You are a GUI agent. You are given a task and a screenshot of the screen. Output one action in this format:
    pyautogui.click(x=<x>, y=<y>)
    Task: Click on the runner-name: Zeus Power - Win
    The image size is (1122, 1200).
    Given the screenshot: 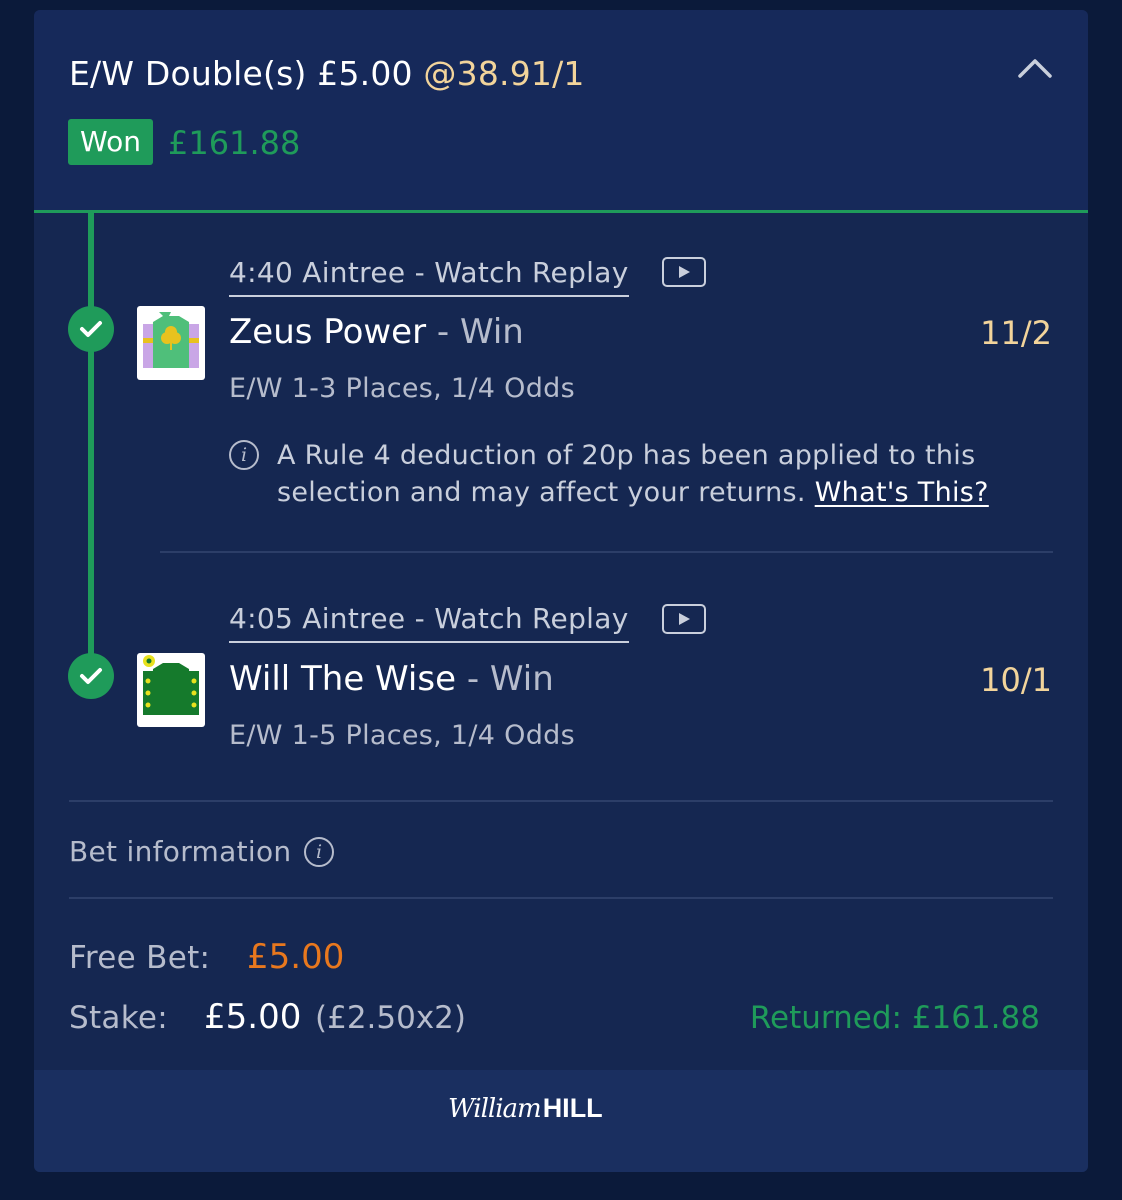 What is the action you would take?
    pyautogui.click(x=376, y=332)
    